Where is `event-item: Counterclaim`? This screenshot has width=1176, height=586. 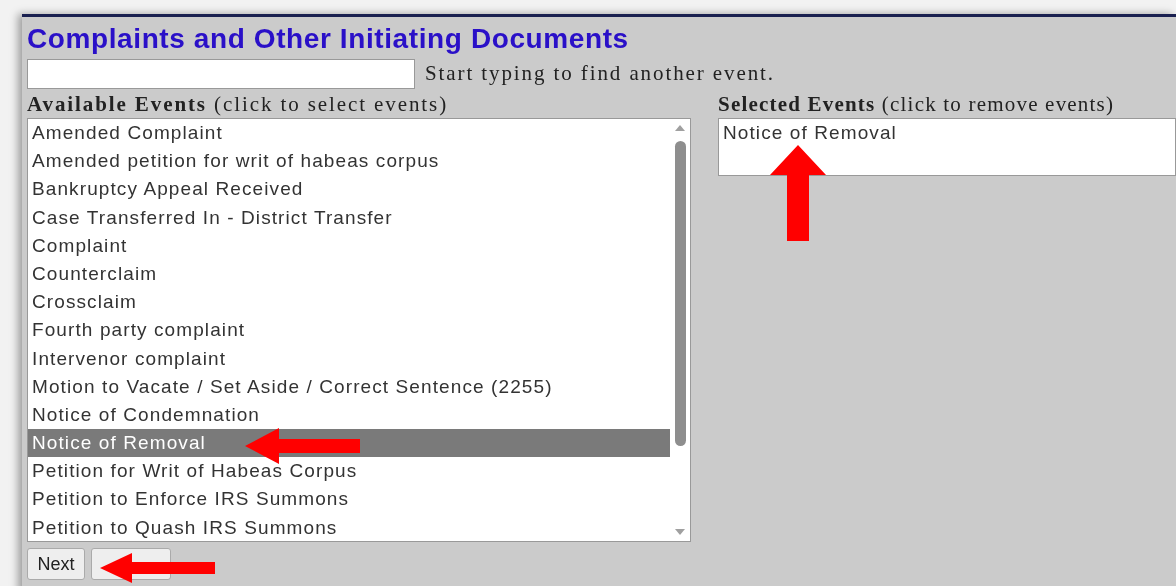 event-item: Counterclaim is located at coordinates (349, 274).